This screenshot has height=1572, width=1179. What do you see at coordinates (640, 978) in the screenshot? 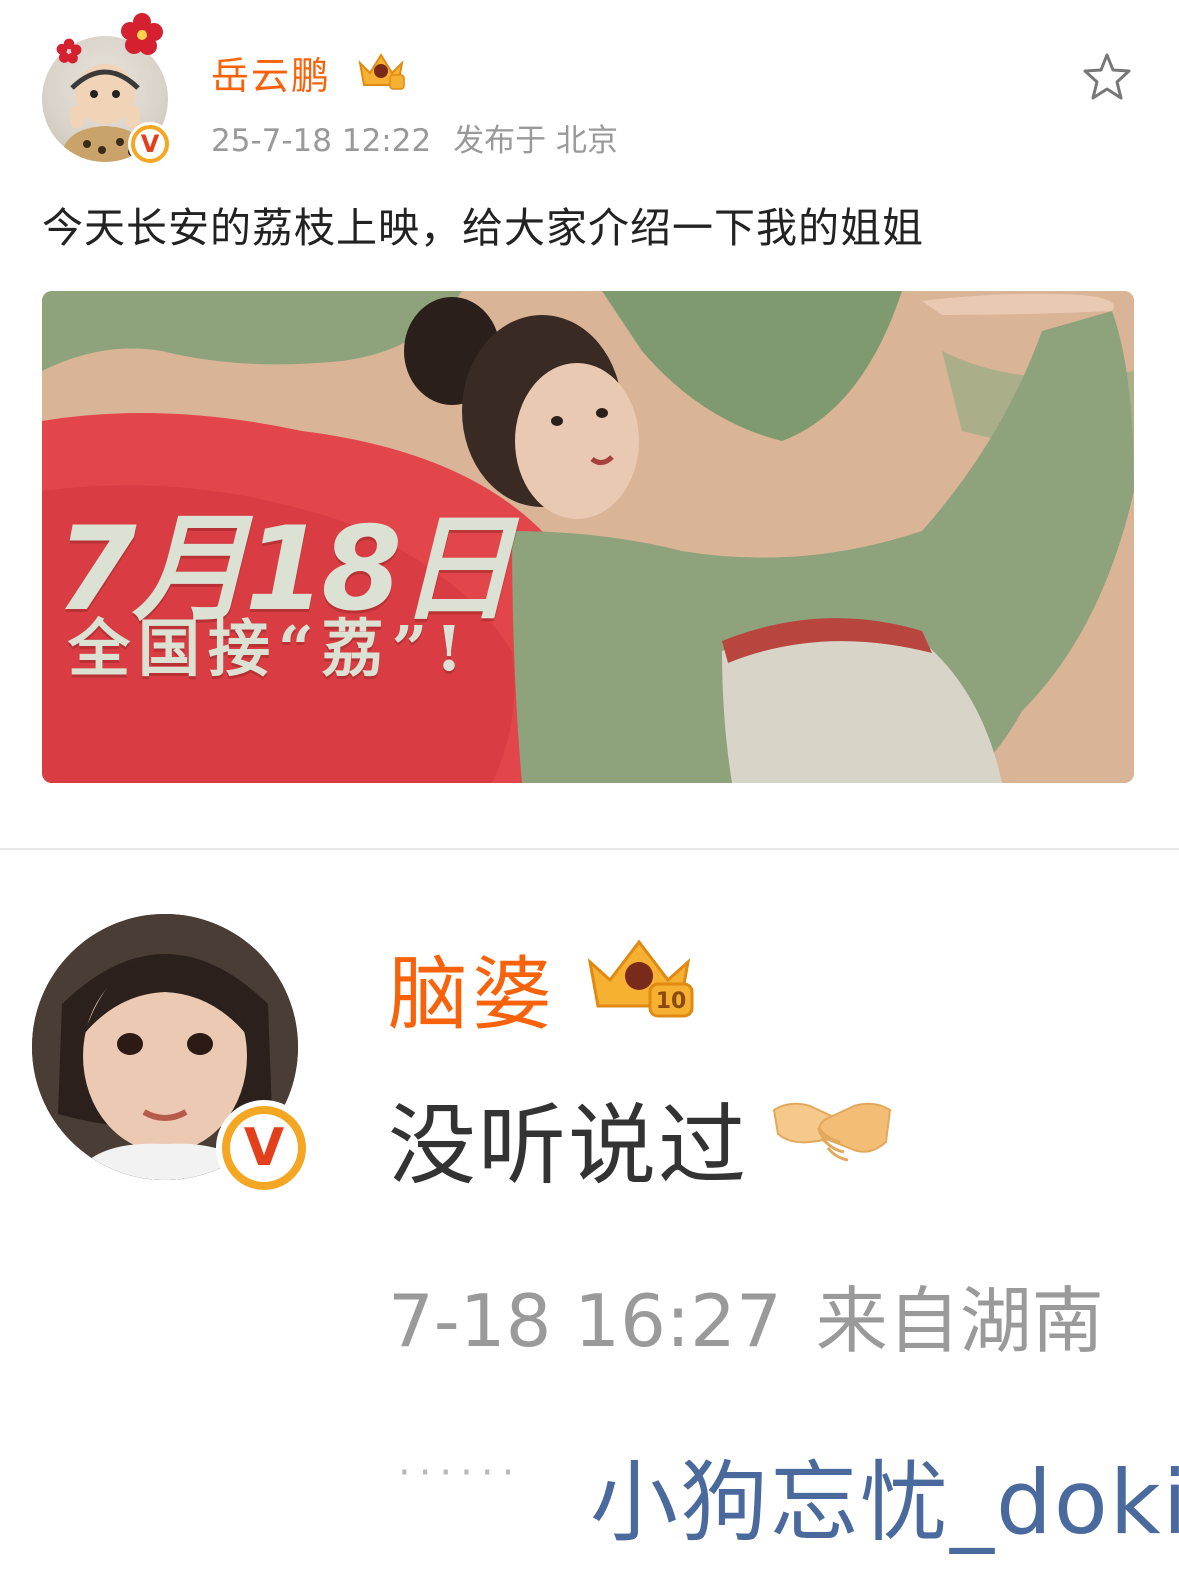
I see `crown-icon: 10` at bounding box center [640, 978].